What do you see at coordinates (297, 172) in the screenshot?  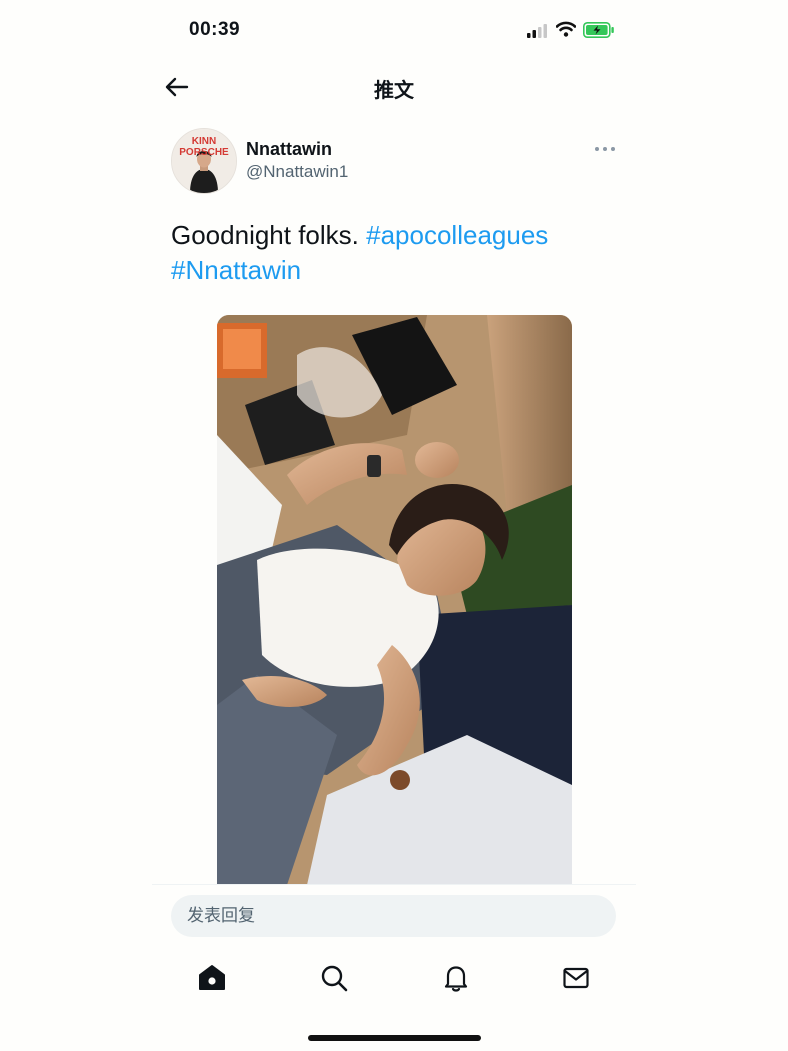 I see `author-handle: @Nnattawin1` at bounding box center [297, 172].